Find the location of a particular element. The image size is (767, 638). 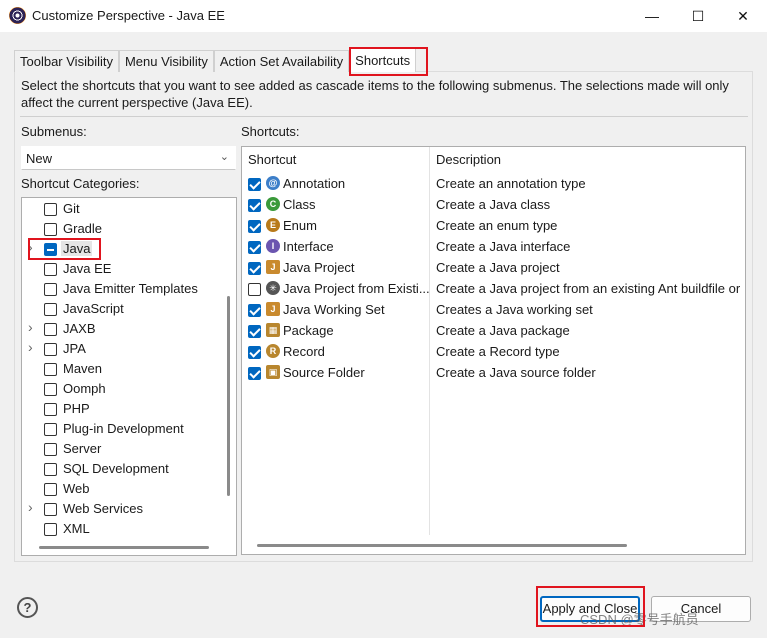

category-item: Plug-in Development is located at coordinates (122, 429).